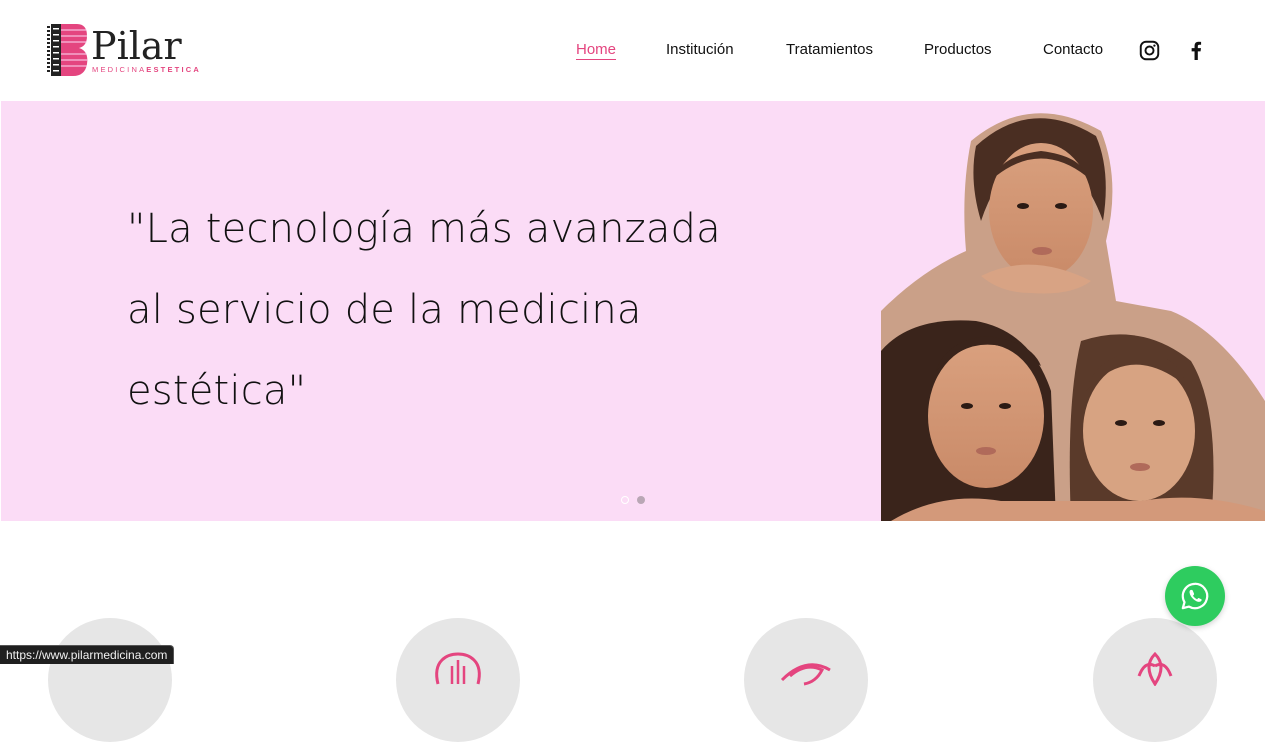 The image size is (1265, 742). I want to click on nav-item-productos: Productos, so click(958, 50).